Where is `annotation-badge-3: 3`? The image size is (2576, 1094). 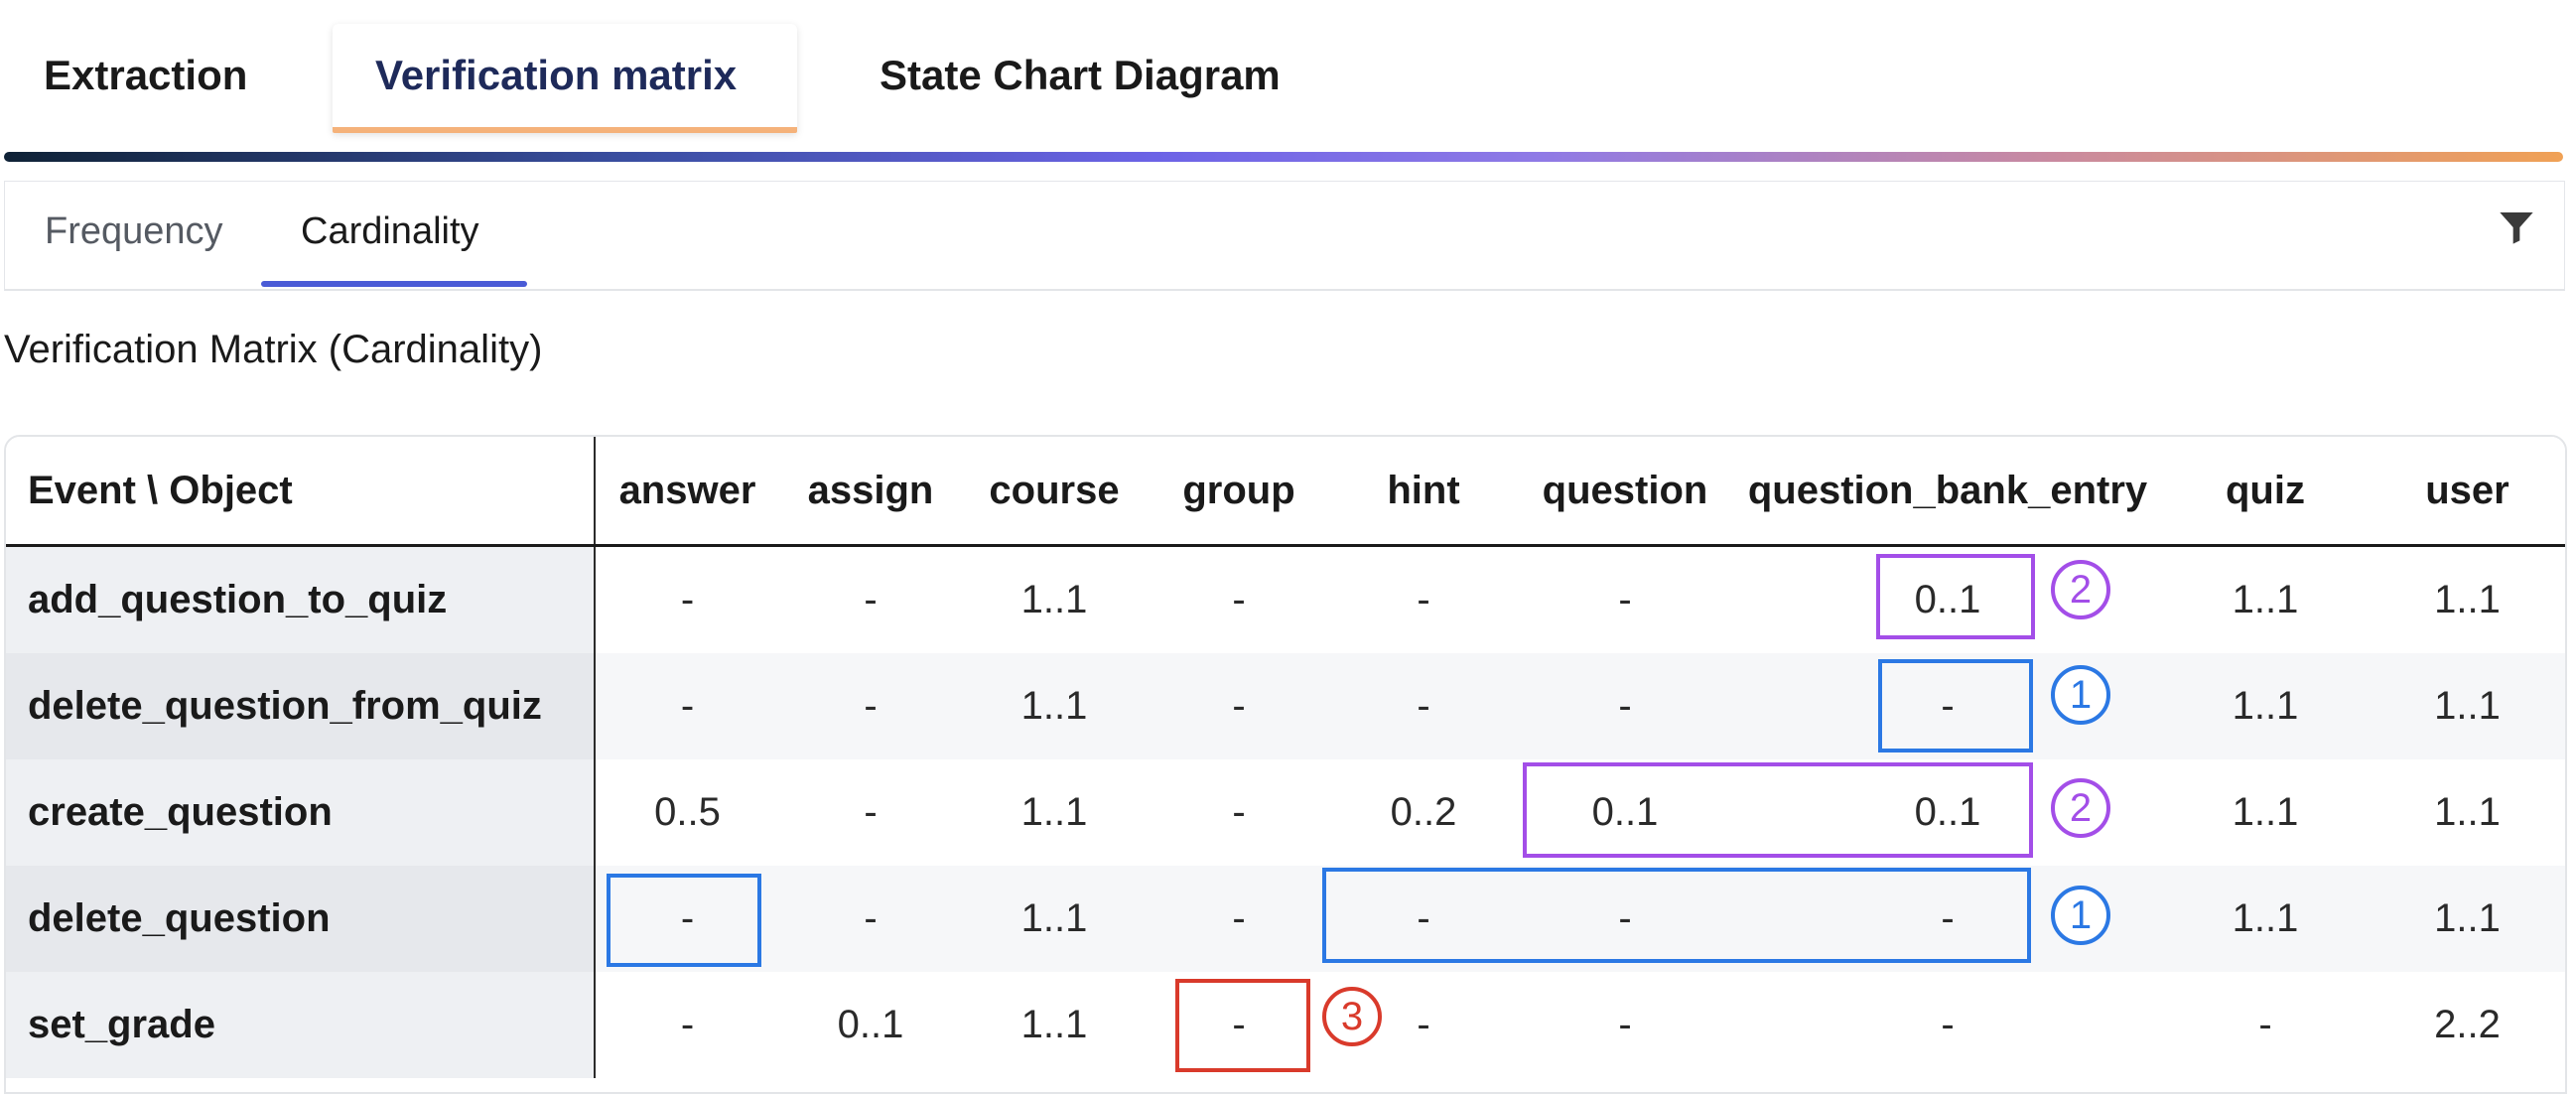
annotation-badge-3: 3 is located at coordinates (1352, 1016).